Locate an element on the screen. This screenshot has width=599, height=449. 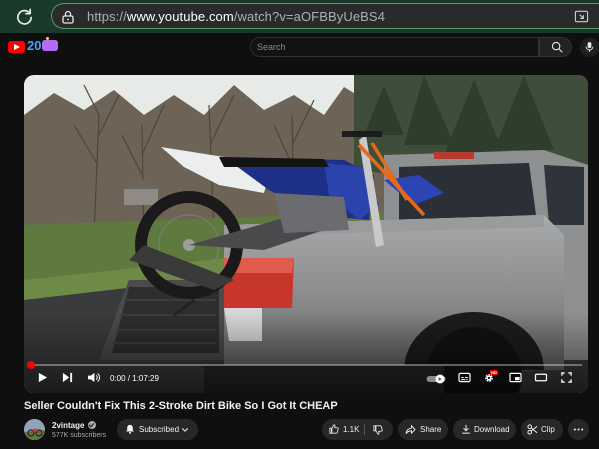
subscribed-button: Subscribed is located at coordinates (157, 429).